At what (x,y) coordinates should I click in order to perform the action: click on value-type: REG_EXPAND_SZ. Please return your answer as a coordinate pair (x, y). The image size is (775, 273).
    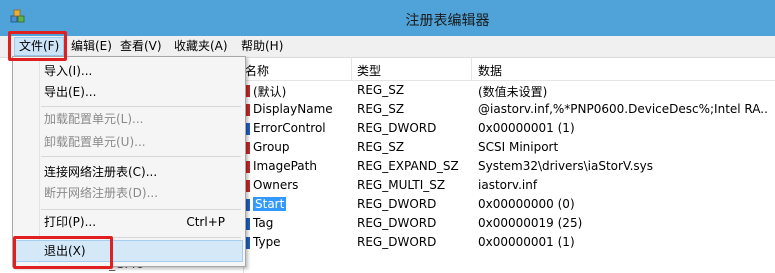
    Looking at the image, I should click on (408, 166).